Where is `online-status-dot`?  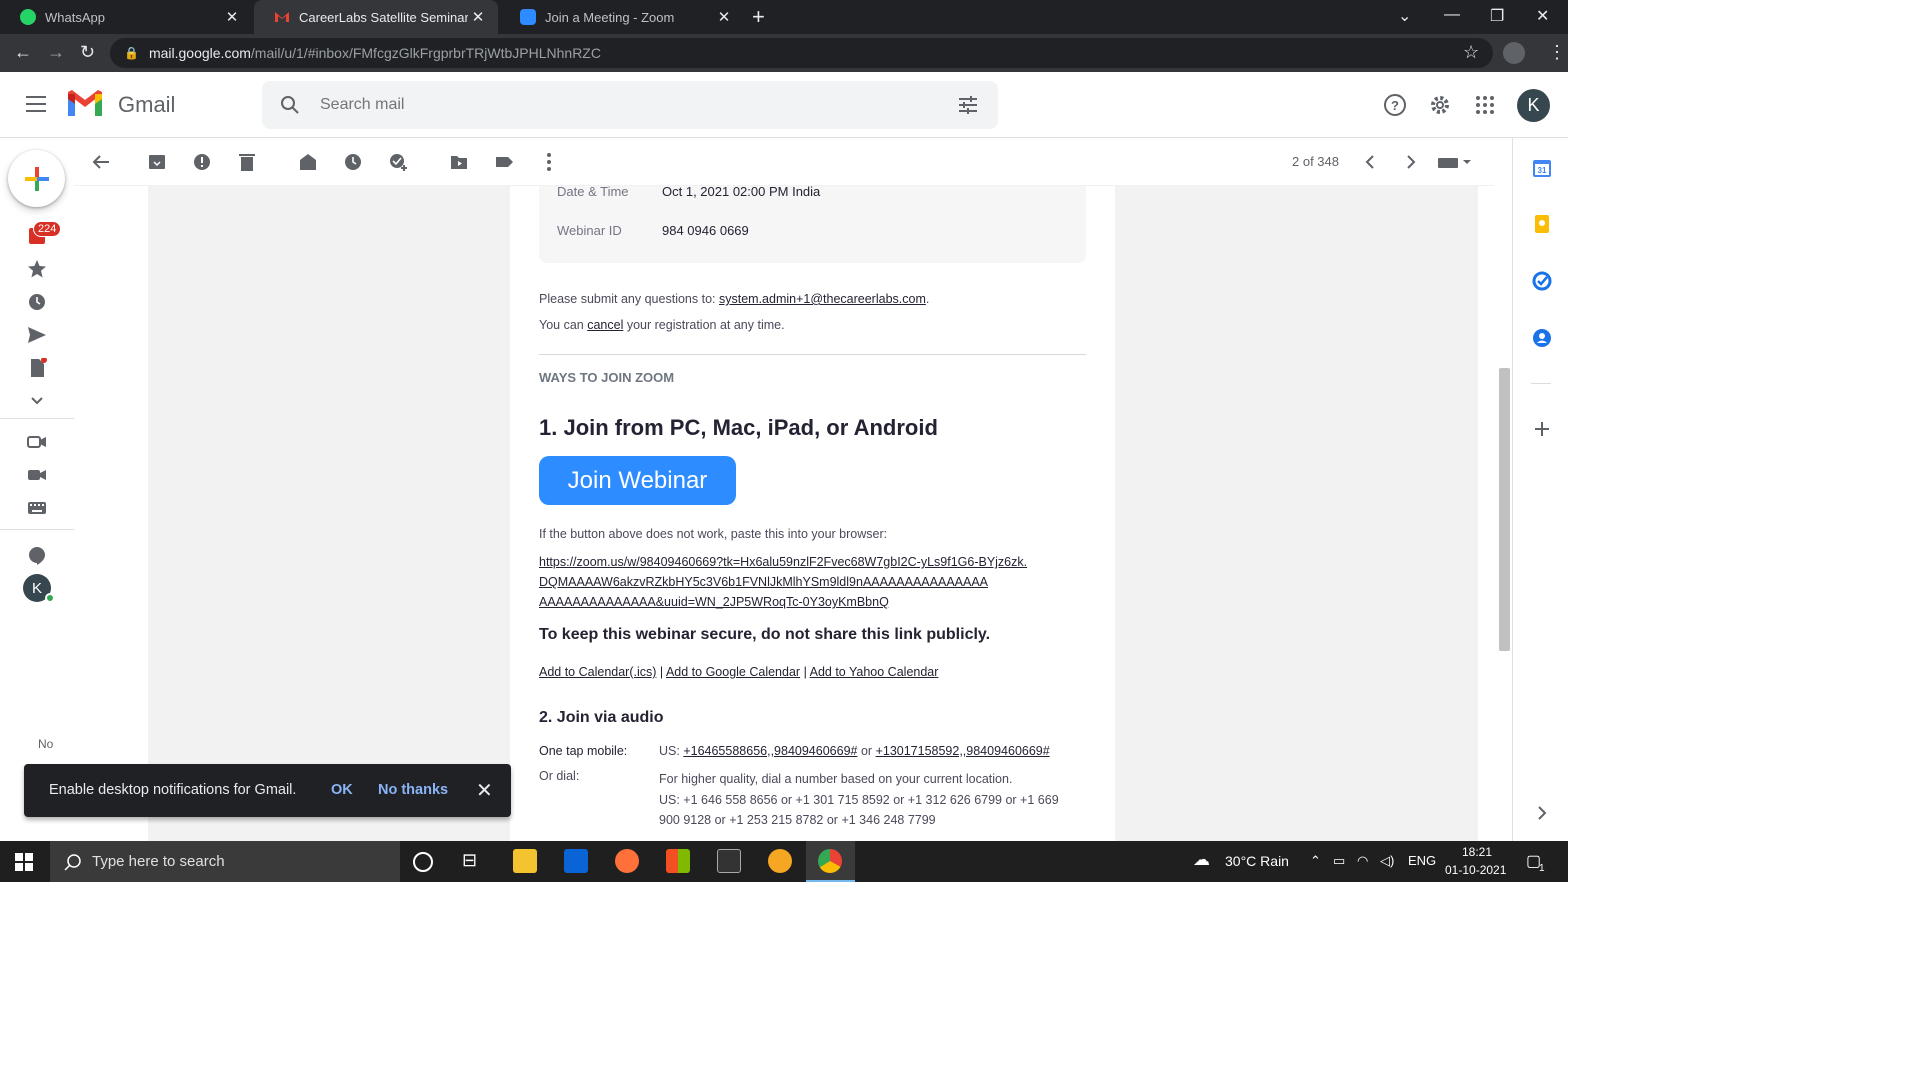 online-status-dot is located at coordinates (50, 598).